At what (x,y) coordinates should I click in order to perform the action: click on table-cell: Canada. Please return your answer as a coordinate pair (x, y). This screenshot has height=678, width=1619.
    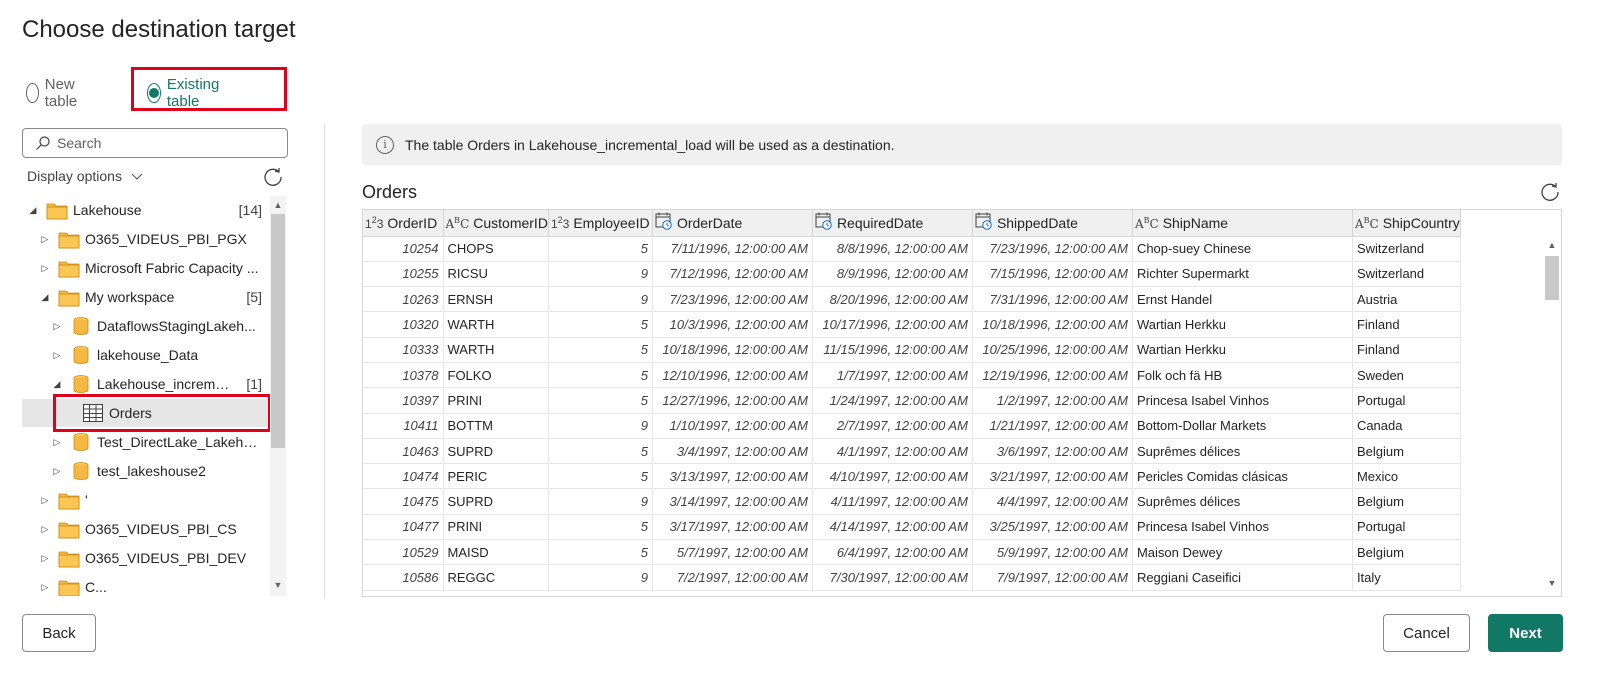
    Looking at the image, I should click on (1406, 426).